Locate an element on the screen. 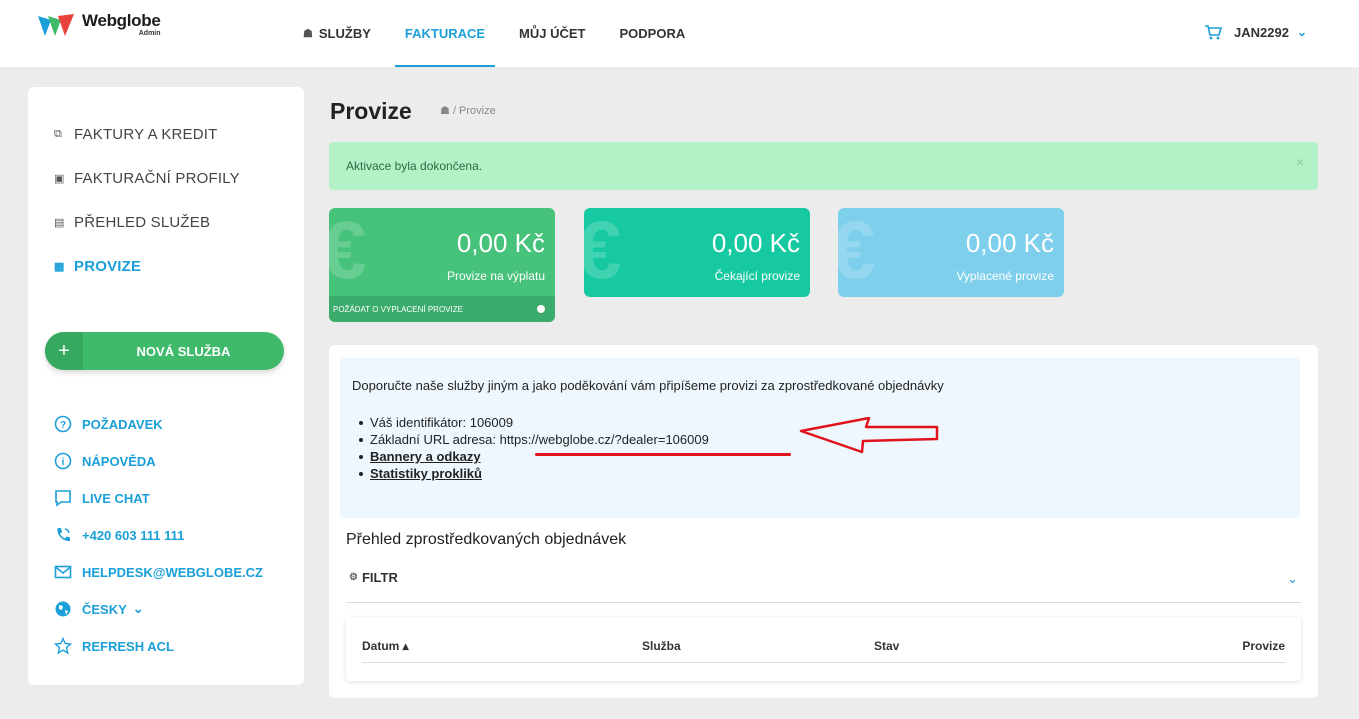  link-label: HELPDESK@WEBGLOBE.CZ is located at coordinates (172, 572).